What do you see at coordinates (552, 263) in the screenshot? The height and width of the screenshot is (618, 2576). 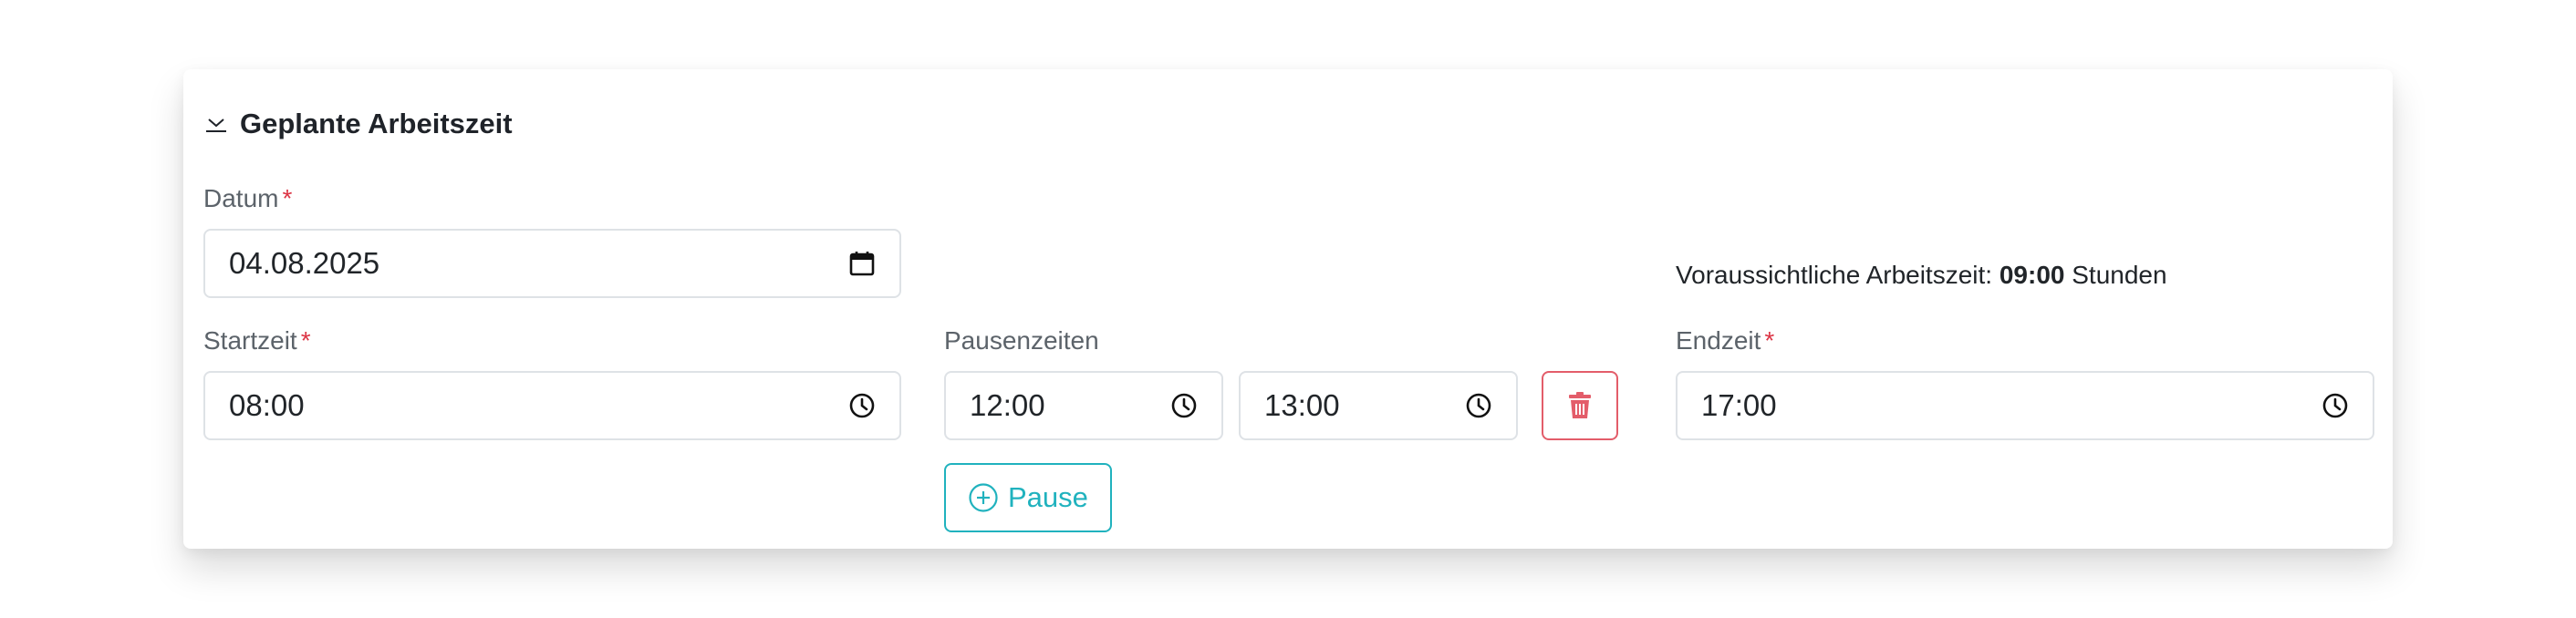 I see `datum-input: 04.08.2025` at bounding box center [552, 263].